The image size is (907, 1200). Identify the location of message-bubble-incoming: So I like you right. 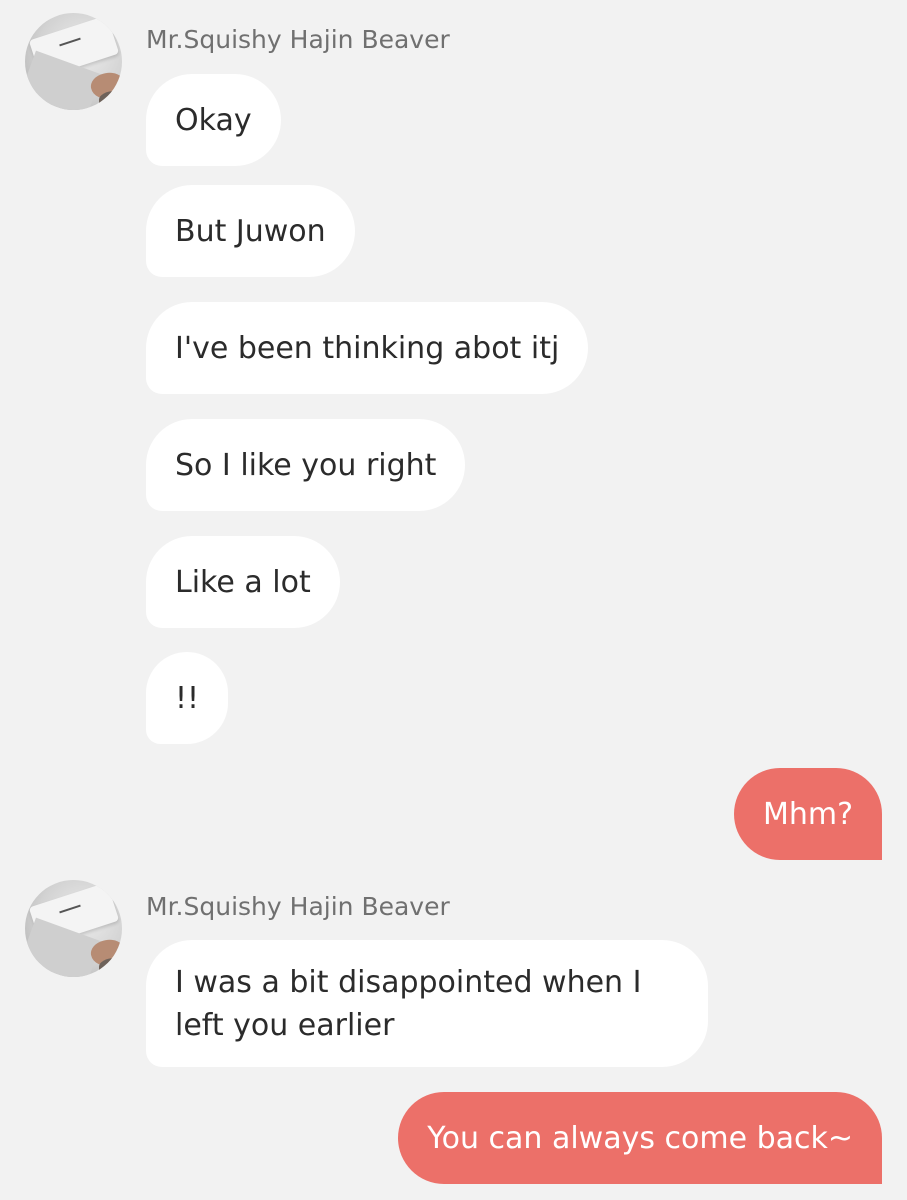
(306, 465).